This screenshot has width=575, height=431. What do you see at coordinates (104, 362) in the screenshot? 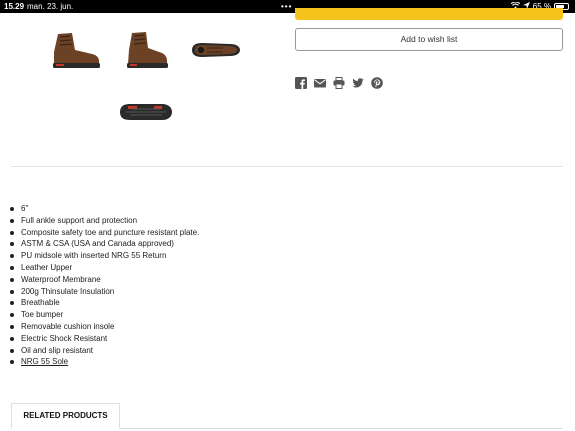
I see `feature-item-link: NRG 55 Sole` at bounding box center [104, 362].